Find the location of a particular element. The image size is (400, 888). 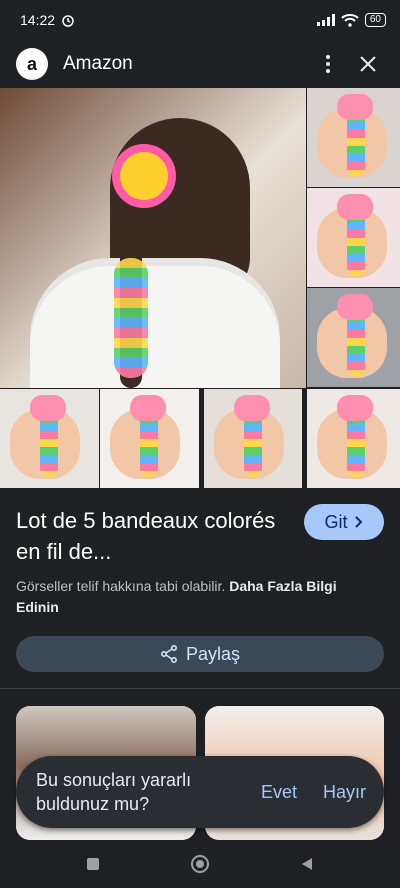

amazon-logo: a is located at coordinates (32, 64).